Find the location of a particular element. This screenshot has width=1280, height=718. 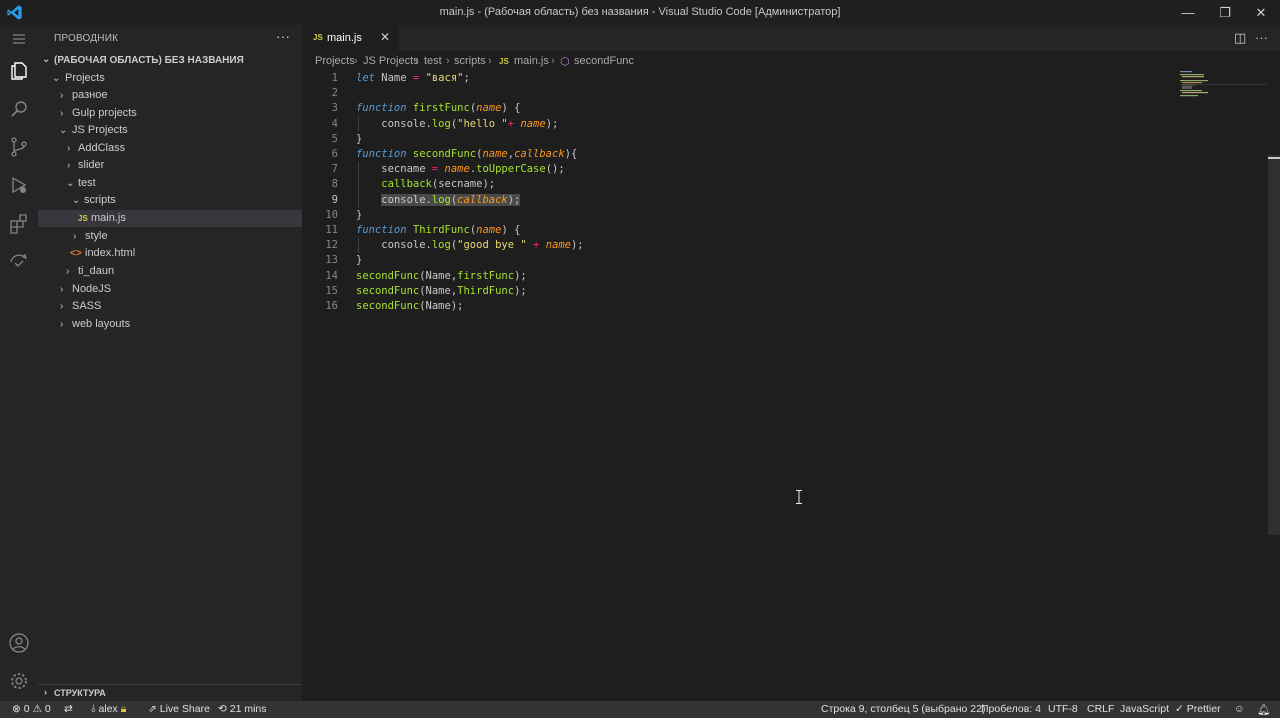

code-token: let is located at coordinates (365, 78).